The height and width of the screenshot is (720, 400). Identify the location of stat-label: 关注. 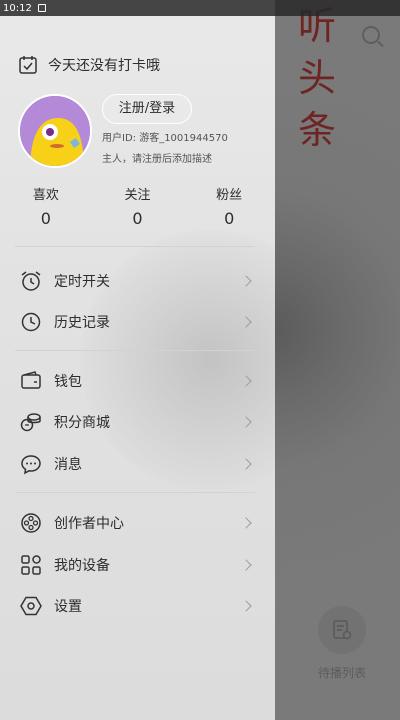
(137, 195).